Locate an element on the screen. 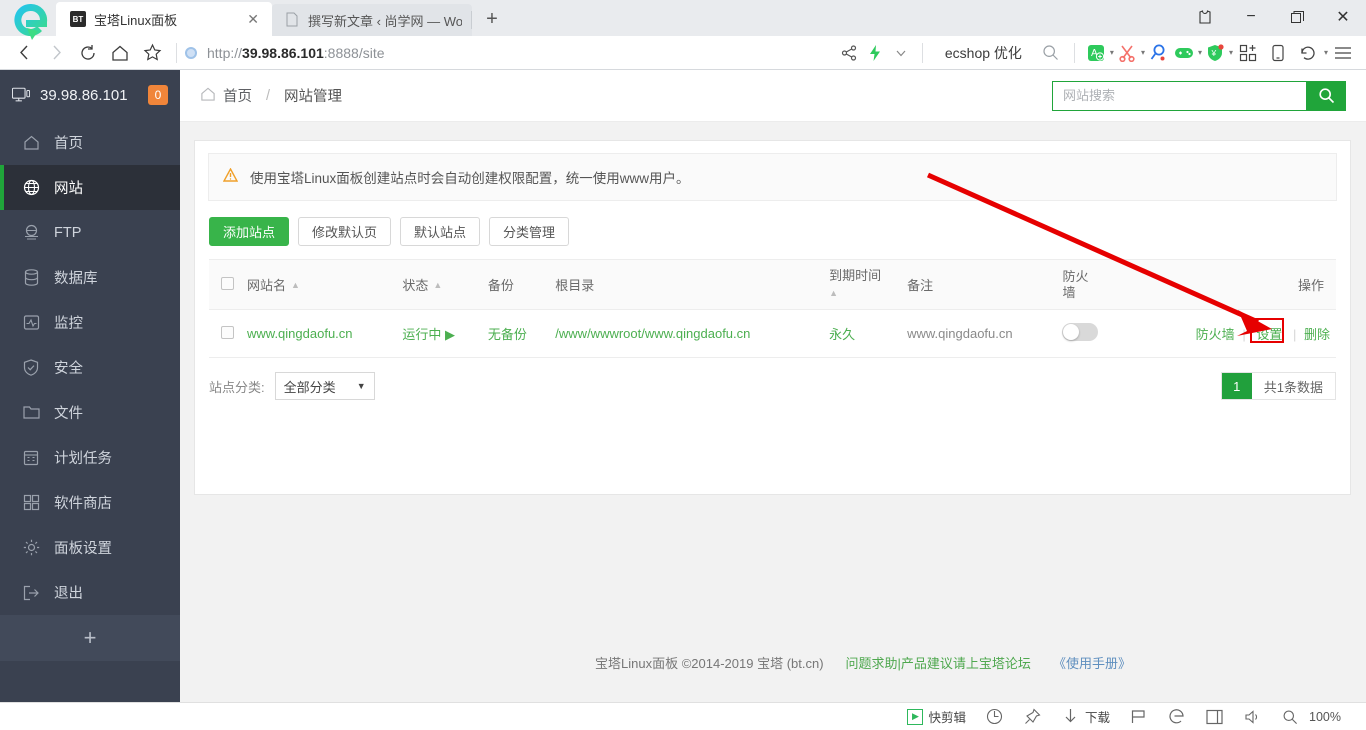  cell-sitename: www.qingdaofu.cn is located at coordinates (319, 333).